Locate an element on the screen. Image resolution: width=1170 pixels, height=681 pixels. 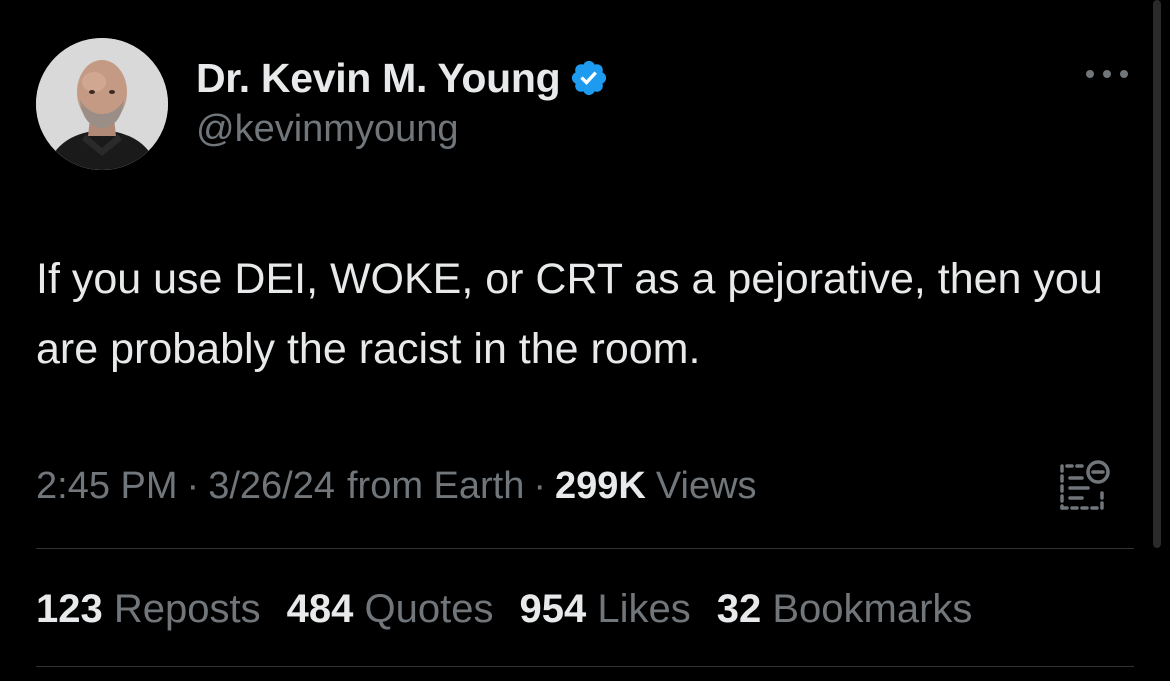
post-analytics-icon is located at coordinates (1083, 488).